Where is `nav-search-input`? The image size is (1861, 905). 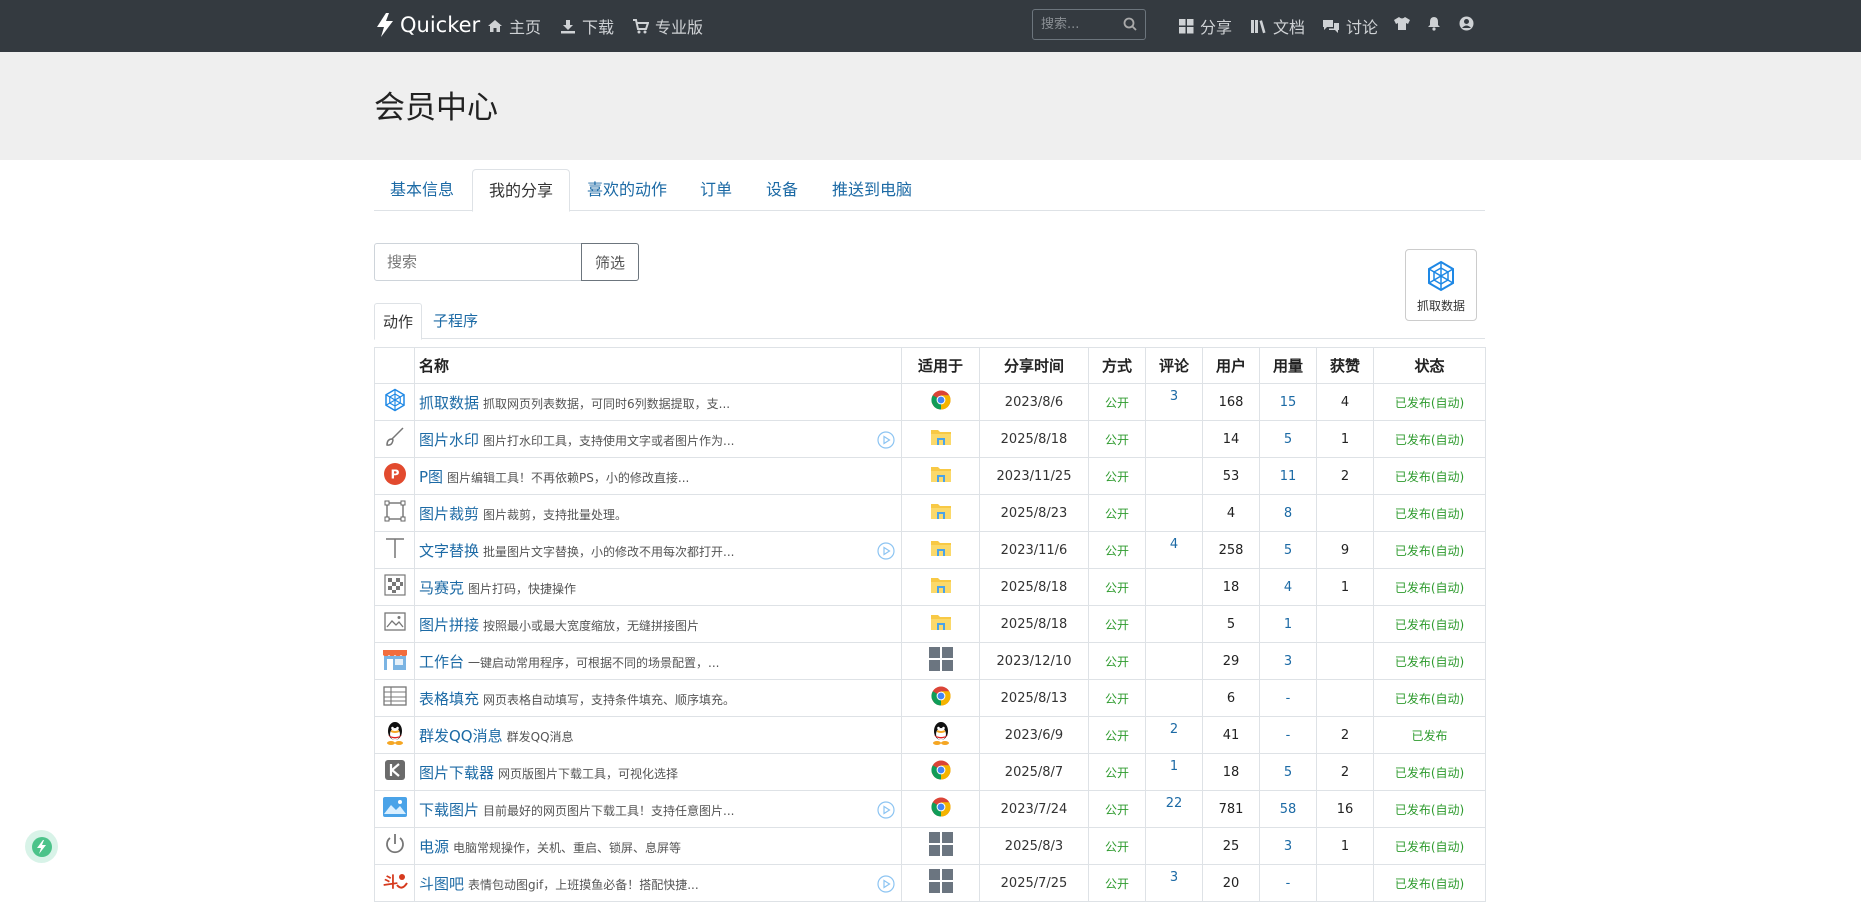
nav-search-input is located at coordinates (1075, 24).